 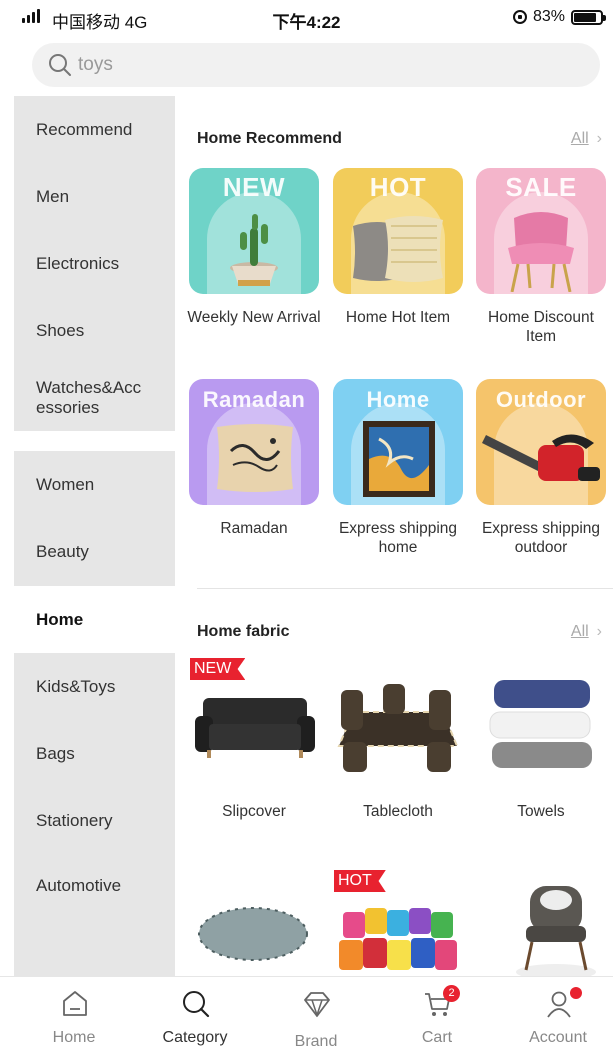 I want to click on product-cushions: HOT, so click(x=398, y=923).